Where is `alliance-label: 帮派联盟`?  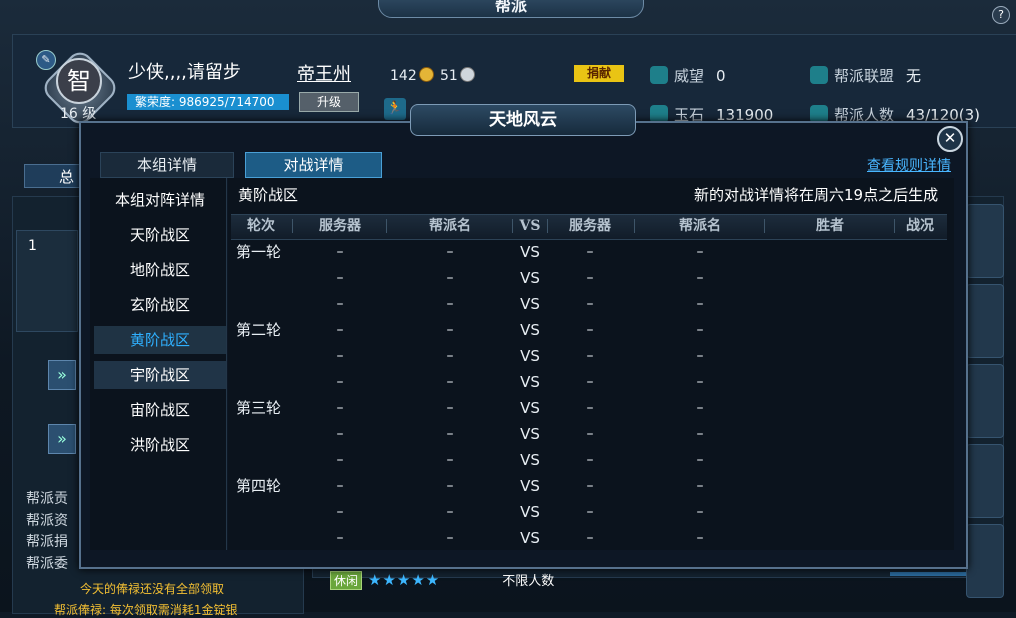
alliance-label: 帮派联盟 is located at coordinates (864, 76).